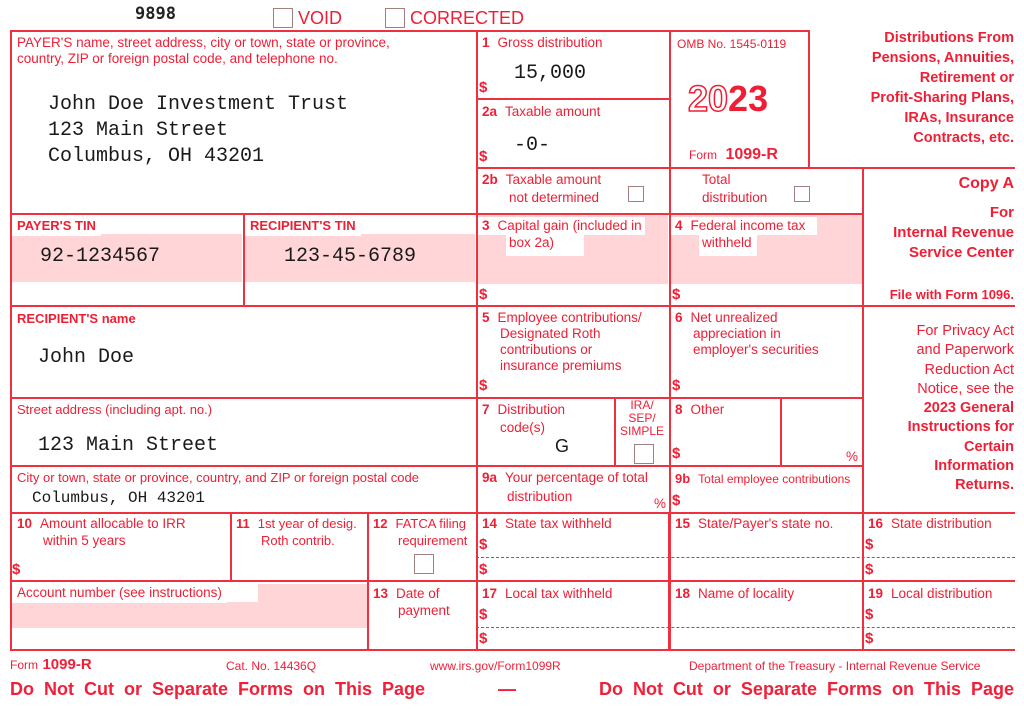 This screenshot has width=1024, height=709. What do you see at coordinates (541, 111) in the screenshot?
I see `box2a-label: 2a Taxable amount` at bounding box center [541, 111].